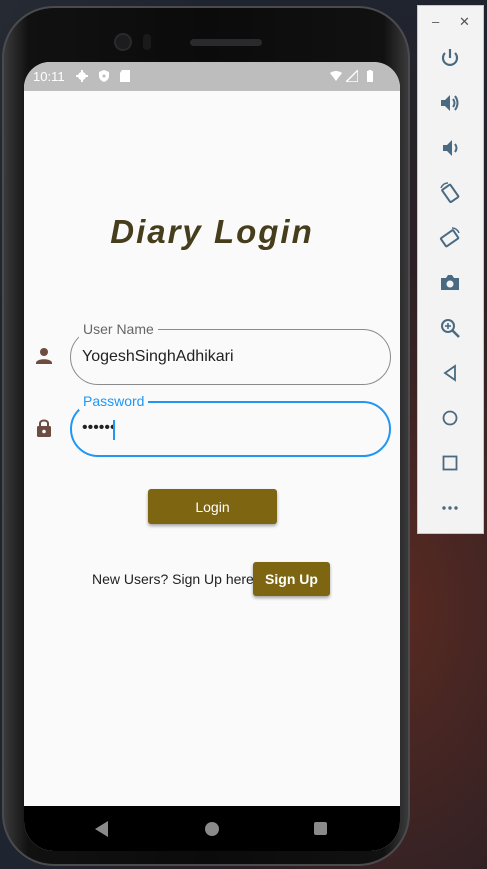  I want to click on shield-icon, so click(104, 76).